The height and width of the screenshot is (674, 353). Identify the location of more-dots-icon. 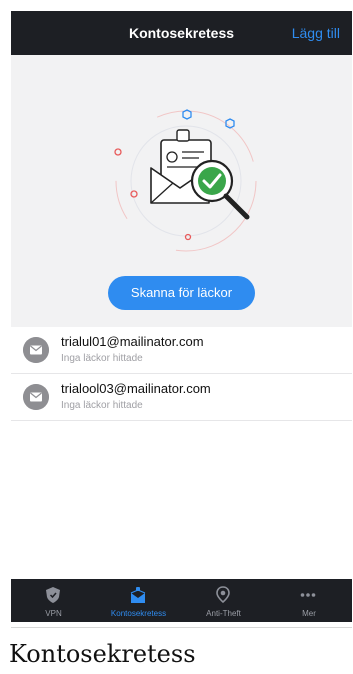
(308, 595).